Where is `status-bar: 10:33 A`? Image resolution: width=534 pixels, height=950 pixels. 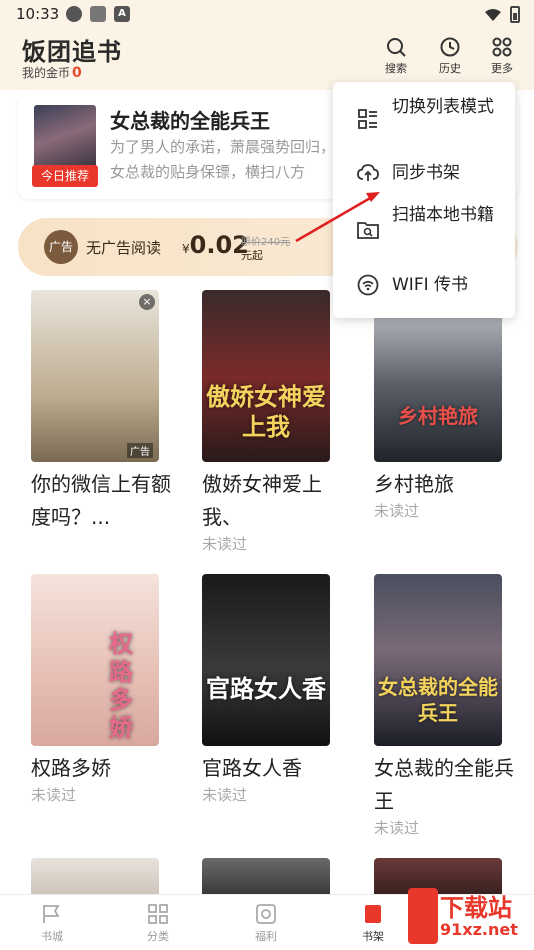 status-bar: 10:33 A is located at coordinates (267, 14).